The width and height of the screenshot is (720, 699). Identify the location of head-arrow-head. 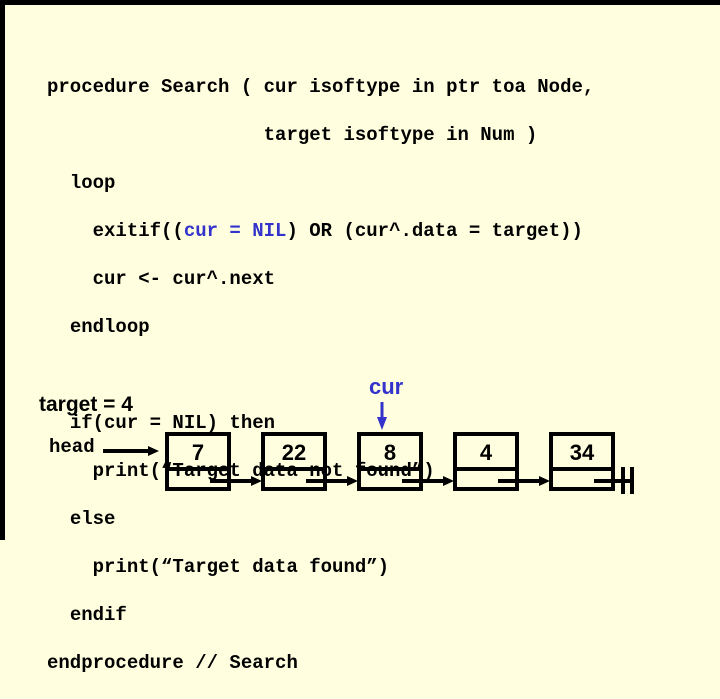
(153, 451).